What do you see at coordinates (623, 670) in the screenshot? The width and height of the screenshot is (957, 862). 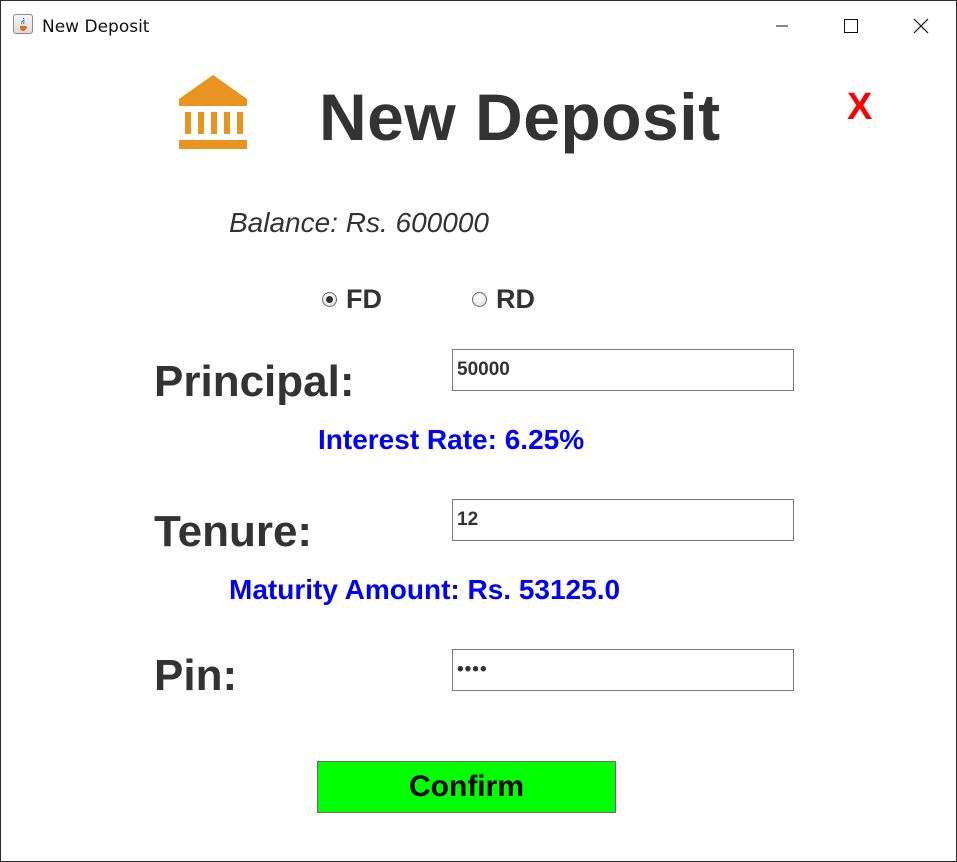 I see `pin-input` at bounding box center [623, 670].